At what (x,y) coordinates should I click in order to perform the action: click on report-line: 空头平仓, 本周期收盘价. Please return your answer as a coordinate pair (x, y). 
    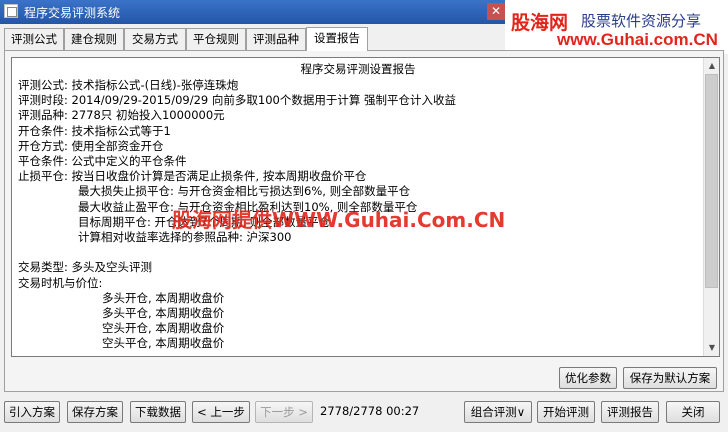
    Looking at the image, I should click on (163, 343).